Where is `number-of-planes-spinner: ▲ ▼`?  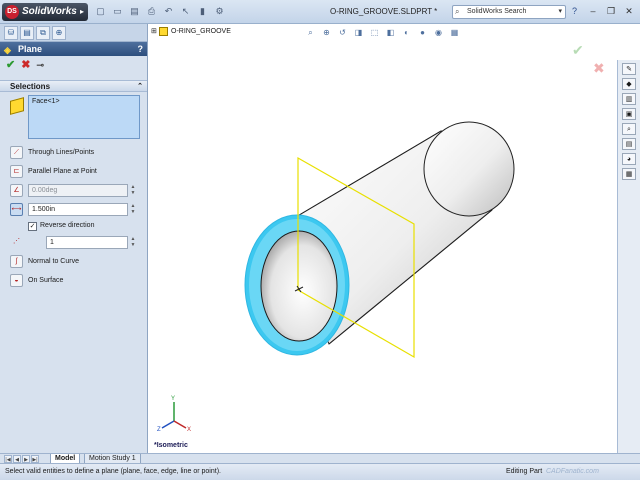 number-of-planes-spinner: ▲ ▼ is located at coordinates (133, 242).